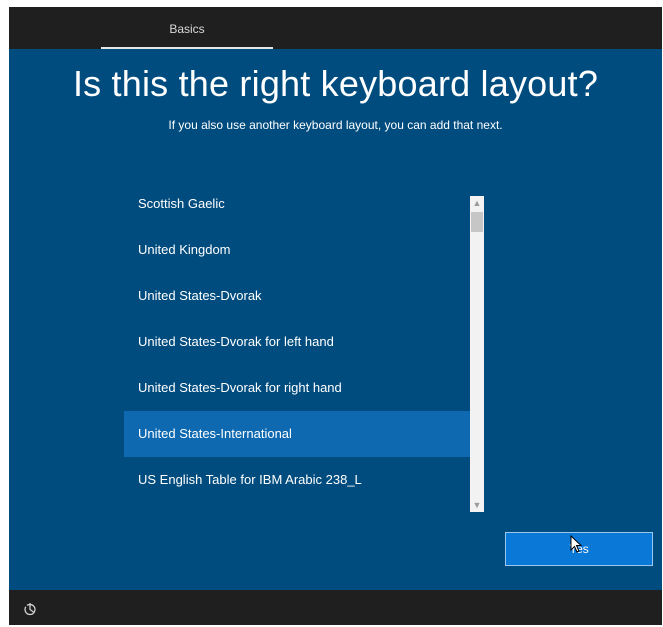 This screenshot has height=627, width=663. Describe the element at coordinates (297, 296) in the screenshot. I see `list-item: United States-Dvorak` at that location.